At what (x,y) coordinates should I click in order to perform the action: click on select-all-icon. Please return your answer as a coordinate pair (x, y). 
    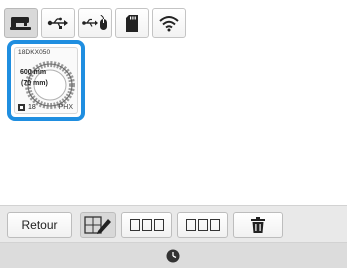
    Looking at the image, I should click on (146, 225).